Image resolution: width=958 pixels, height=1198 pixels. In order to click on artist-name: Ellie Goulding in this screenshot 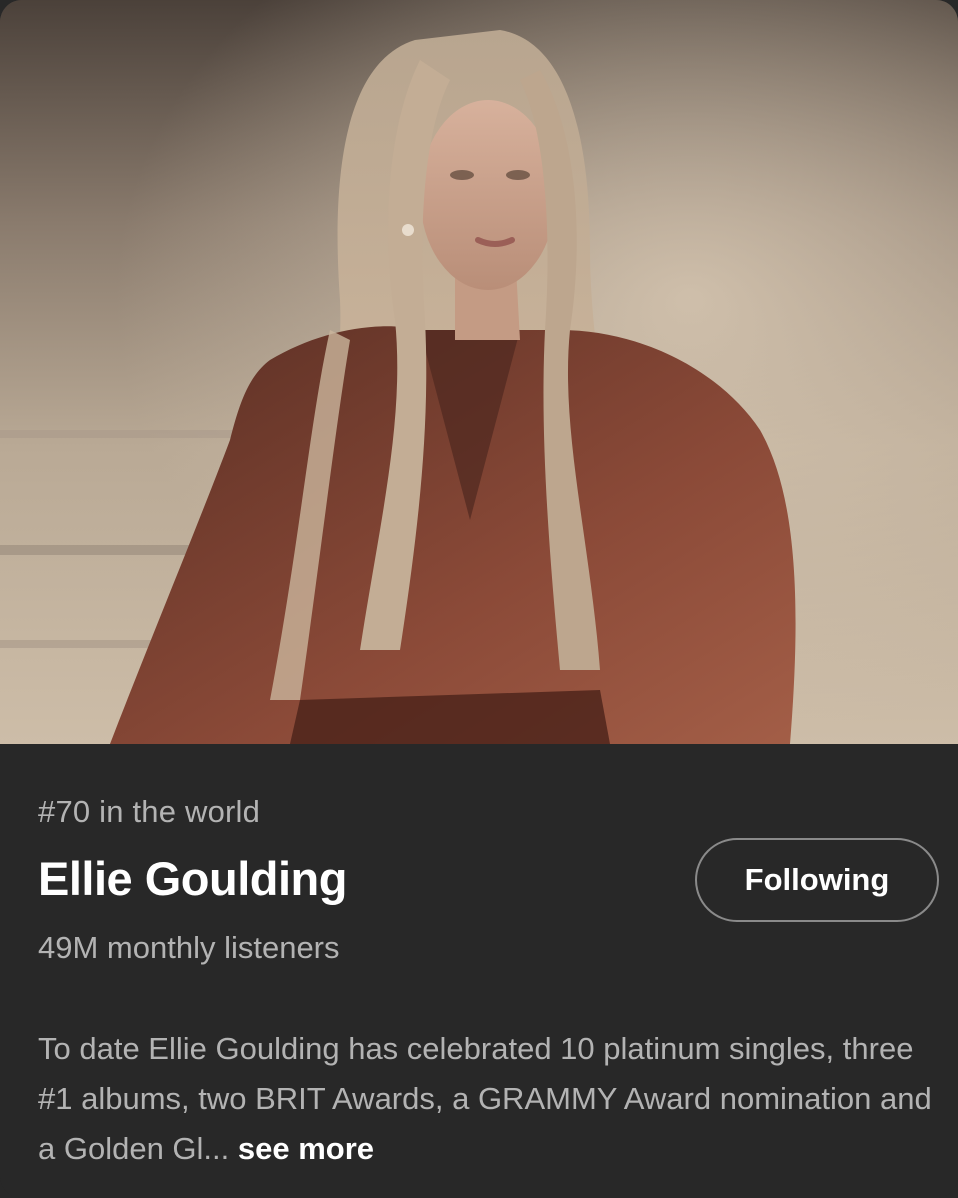, I will do `click(192, 878)`.